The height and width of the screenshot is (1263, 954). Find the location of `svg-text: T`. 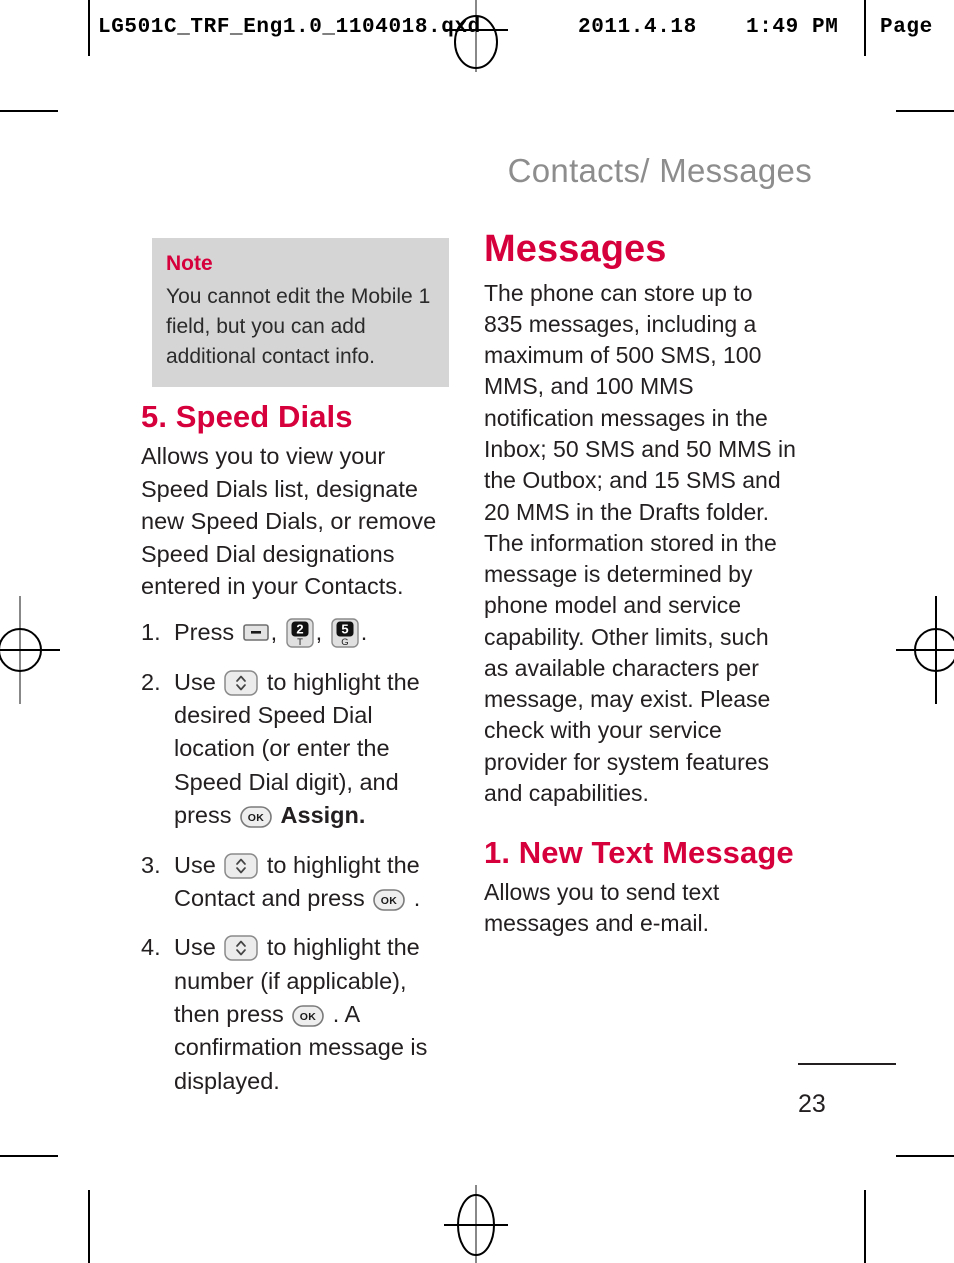

svg-text: T is located at coordinates (300, 642).